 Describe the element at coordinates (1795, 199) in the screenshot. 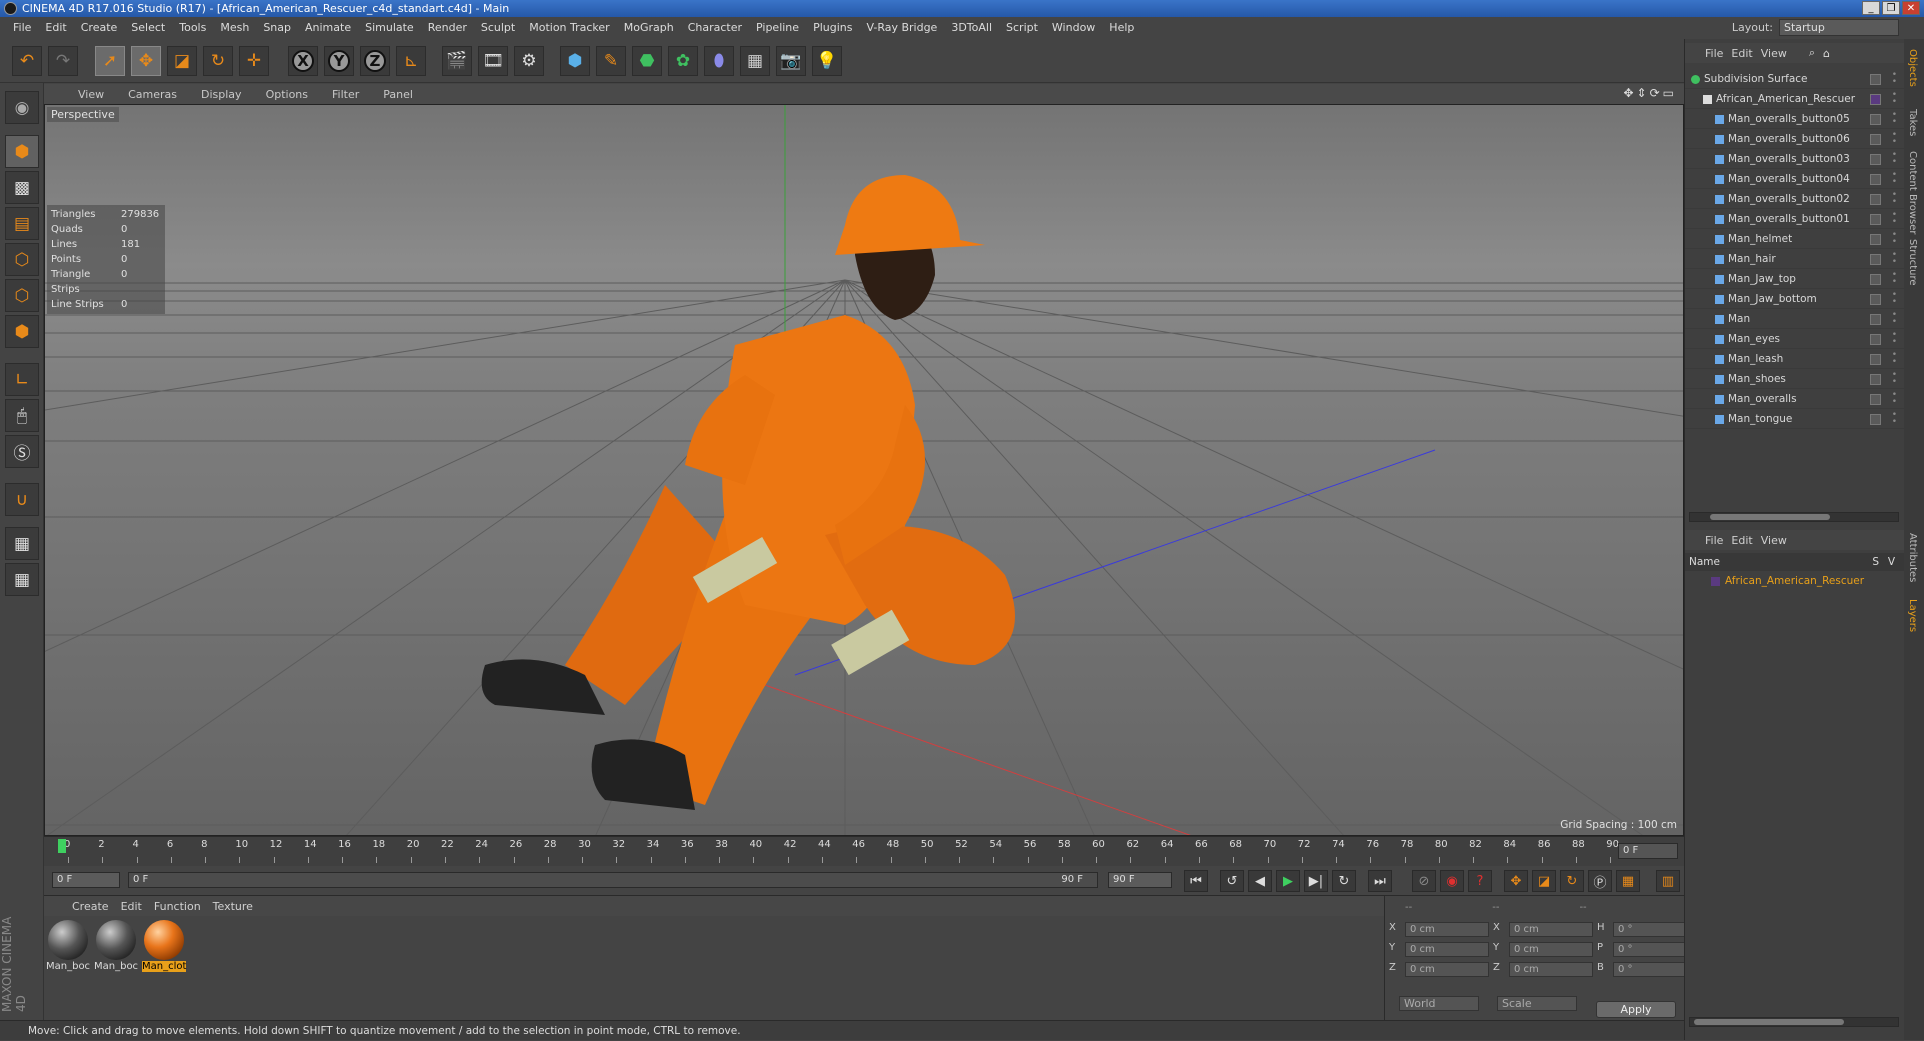

I see `object-tree-item: Man_overalls_button02 • •` at that location.